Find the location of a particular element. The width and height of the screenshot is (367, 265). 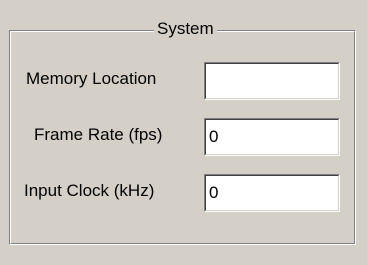

frame-rate-field-frame is located at coordinates (272, 137).